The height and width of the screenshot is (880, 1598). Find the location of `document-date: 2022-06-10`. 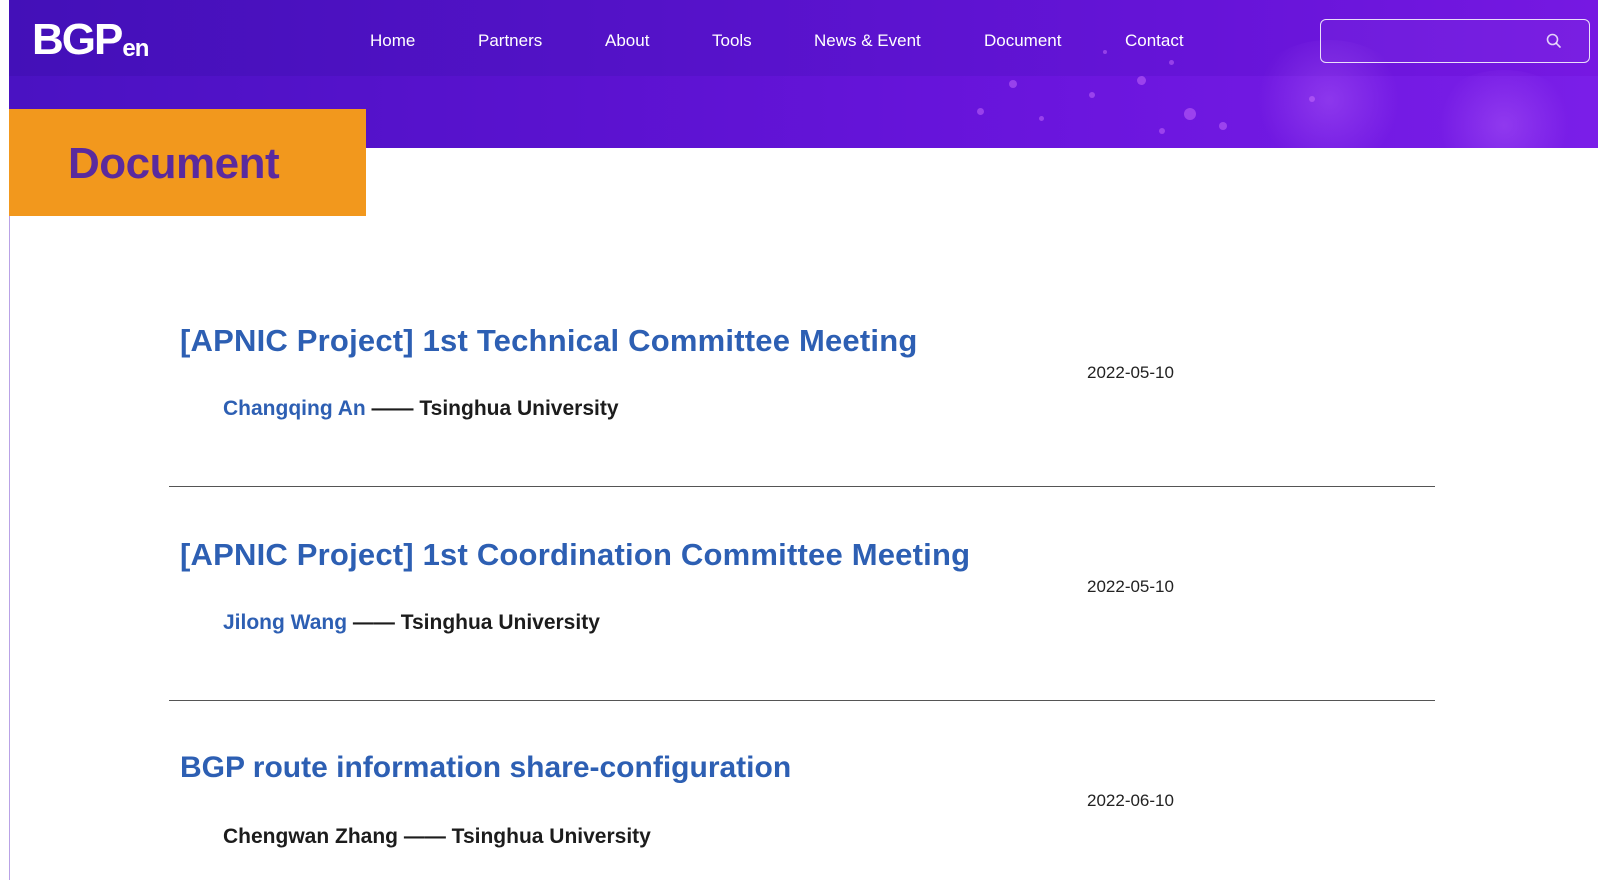

document-date: 2022-06-10 is located at coordinates (1130, 800).